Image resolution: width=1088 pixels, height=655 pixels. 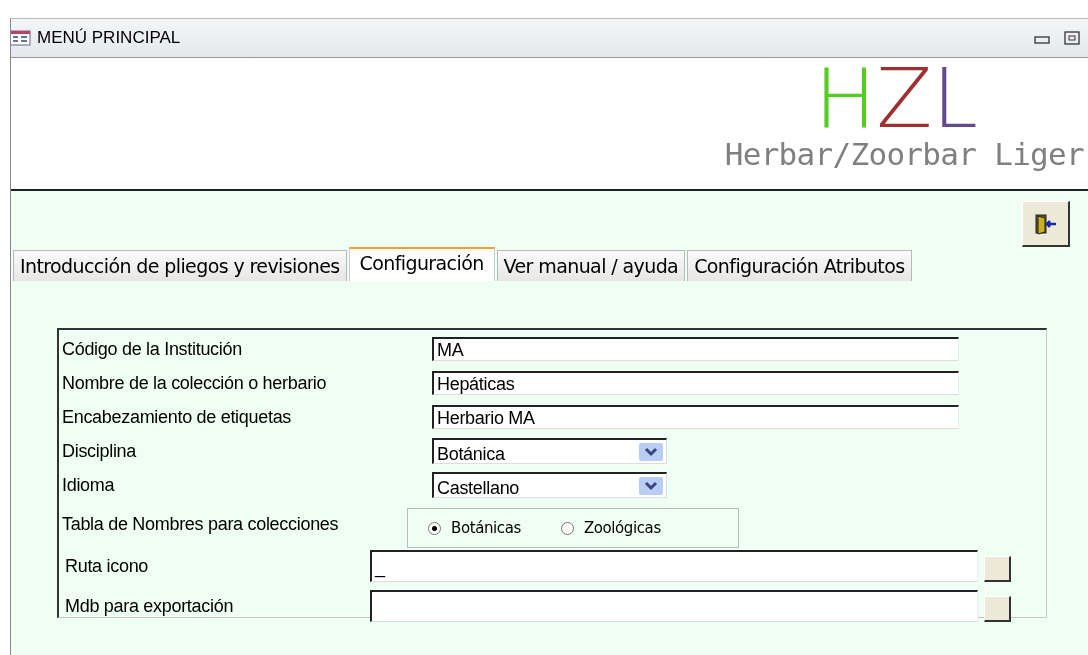 What do you see at coordinates (622, 528) in the screenshot?
I see `radio-label: Zoológicas` at bounding box center [622, 528].